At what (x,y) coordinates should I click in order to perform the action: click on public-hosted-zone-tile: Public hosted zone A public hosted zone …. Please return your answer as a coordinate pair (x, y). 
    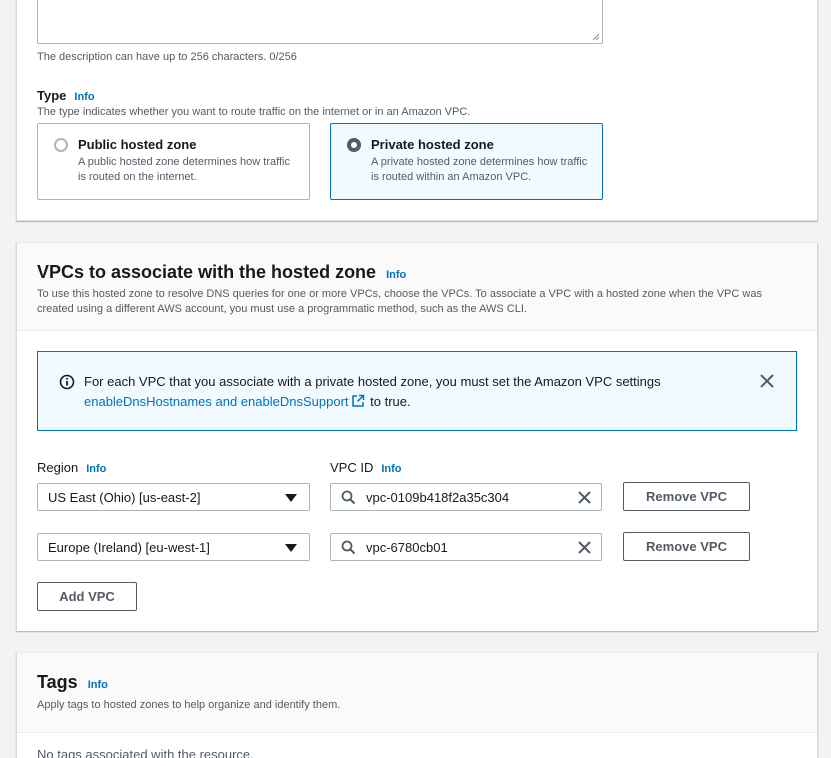
    Looking at the image, I should click on (173, 161).